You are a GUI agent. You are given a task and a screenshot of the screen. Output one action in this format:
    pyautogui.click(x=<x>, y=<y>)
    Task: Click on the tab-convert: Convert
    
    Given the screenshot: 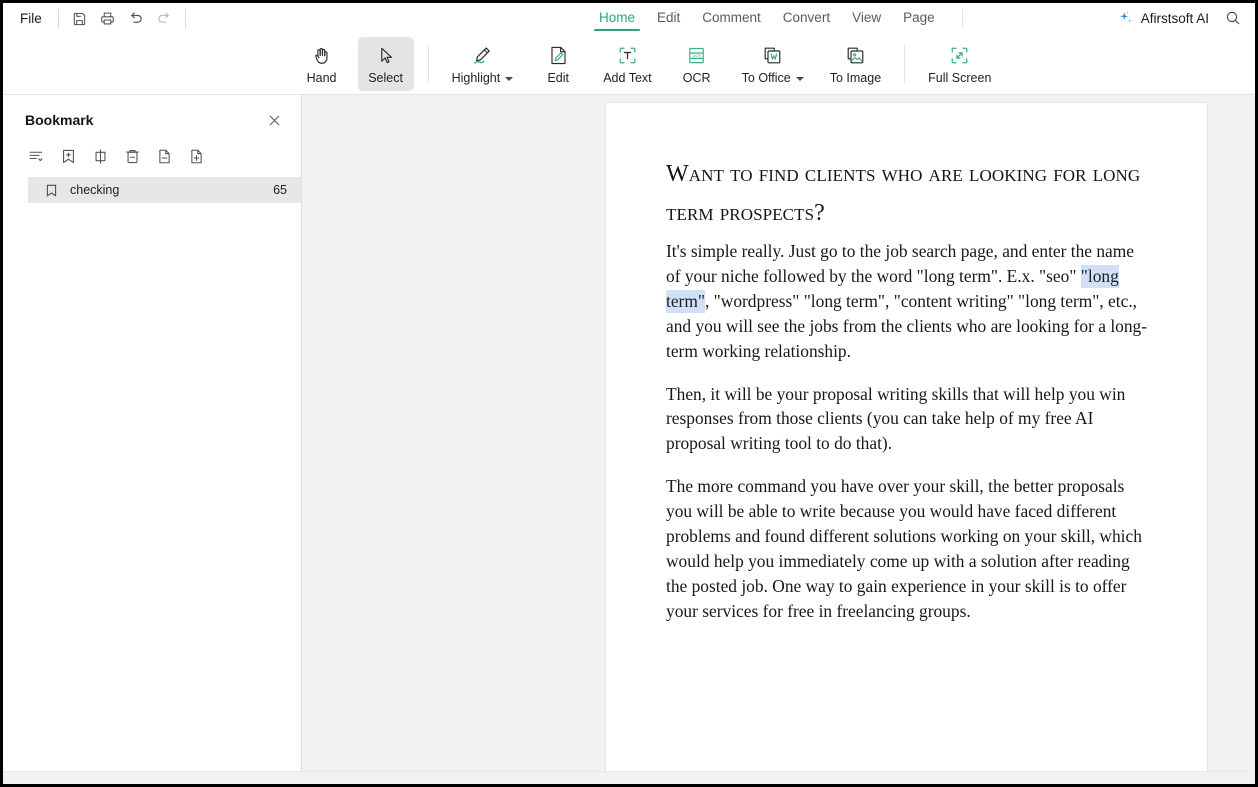 What is the action you would take?
    pyautogui.click(x=806, y=18)
    